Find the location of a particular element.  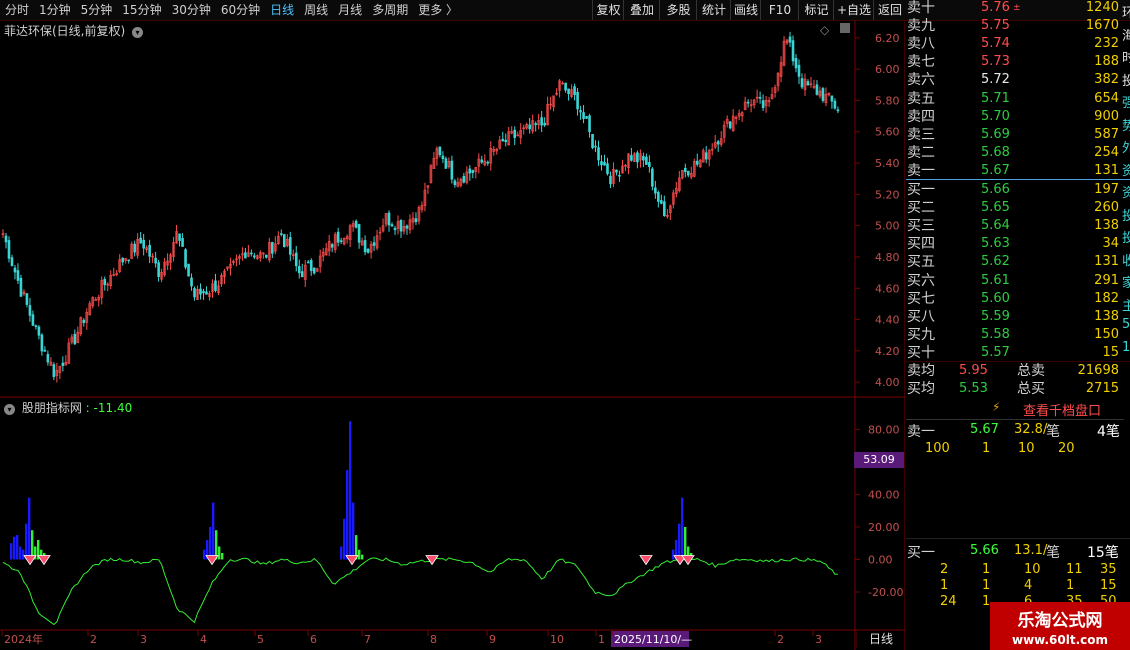

sell-label: 卖六 is located at coordinates (921, 80).